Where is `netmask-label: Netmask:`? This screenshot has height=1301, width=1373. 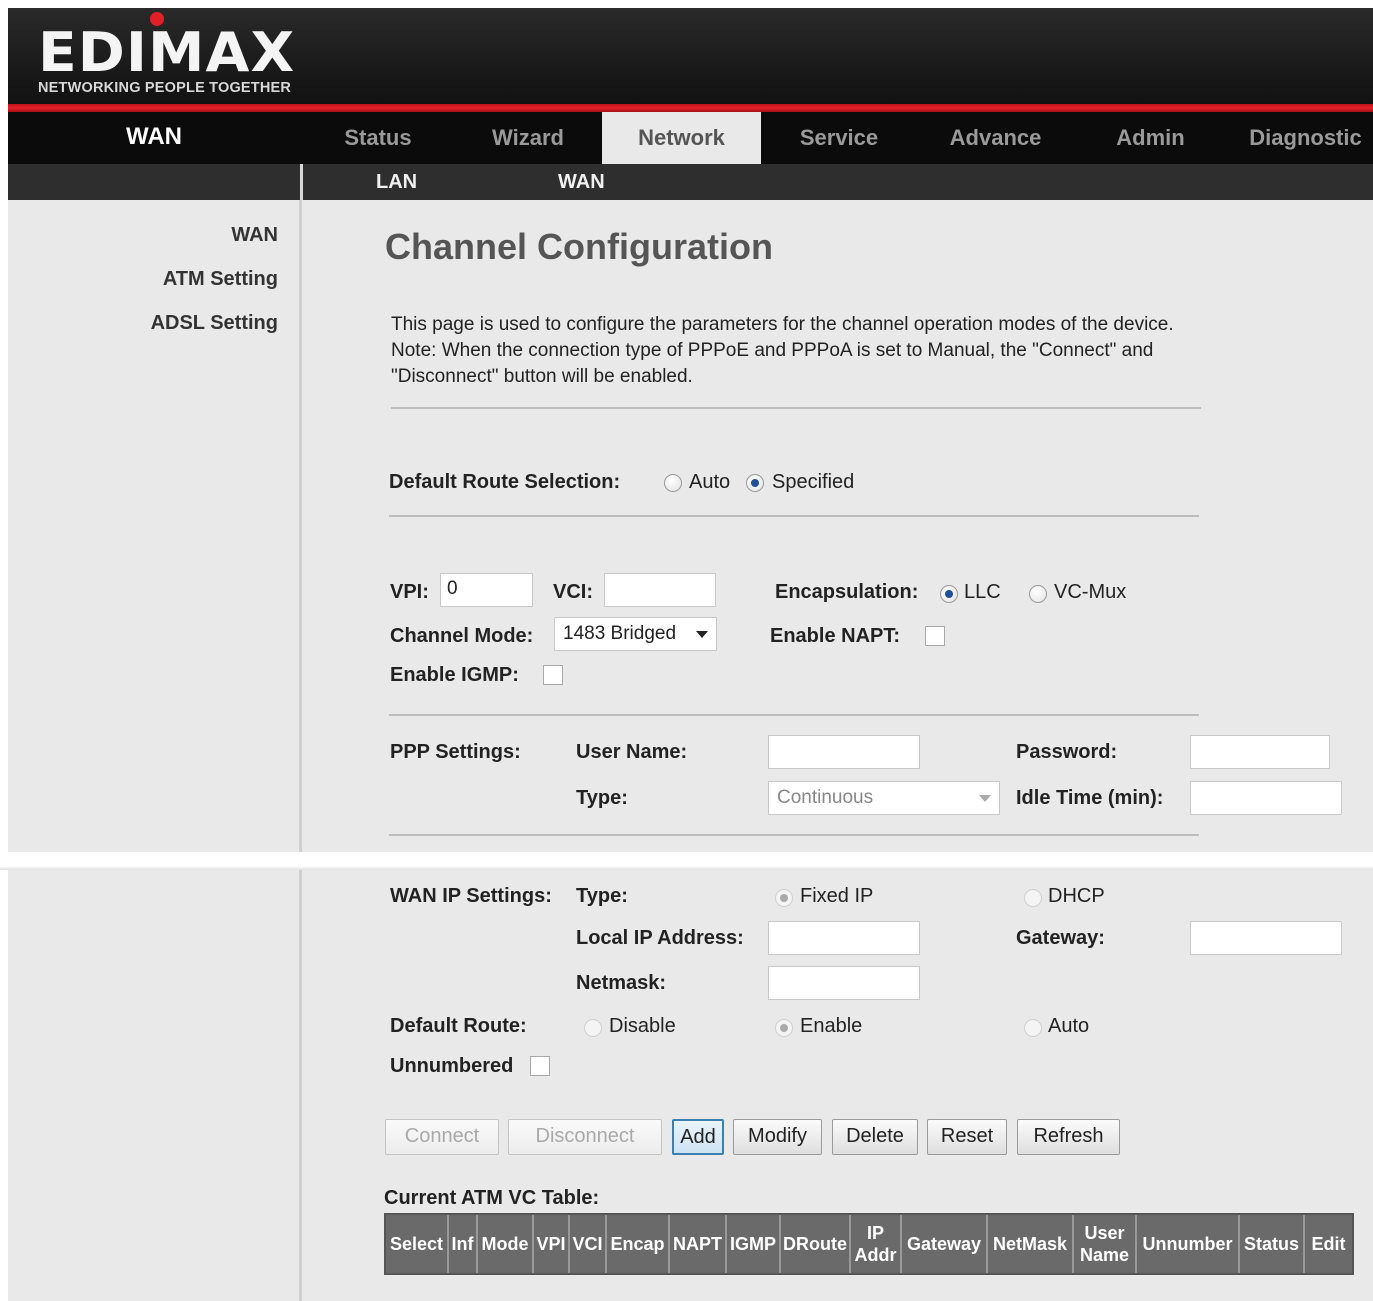 netmask-label: Netmask: is located at coordinates (621, 983).